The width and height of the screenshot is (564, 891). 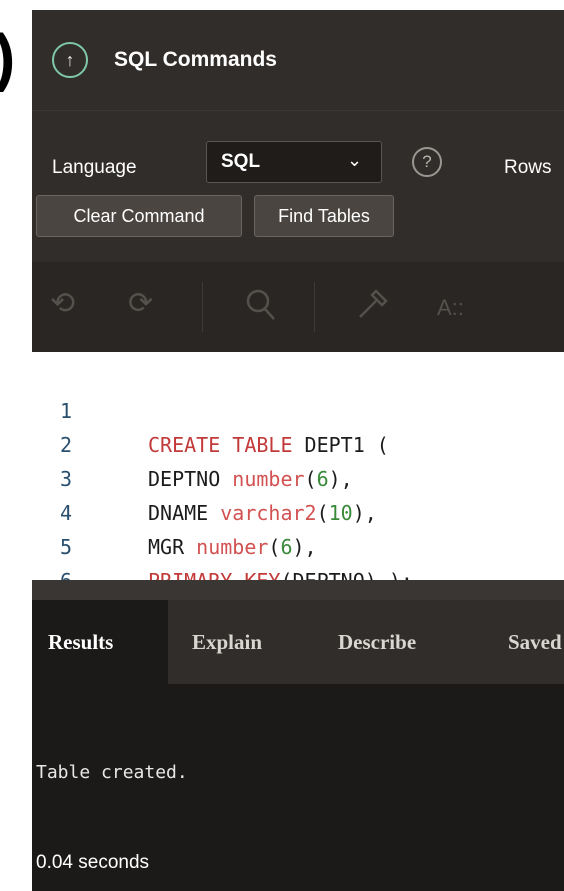 I want to click on code-line: 5 PRIMARY KEY(DEPTNO) );, so click(x=298, y=538).